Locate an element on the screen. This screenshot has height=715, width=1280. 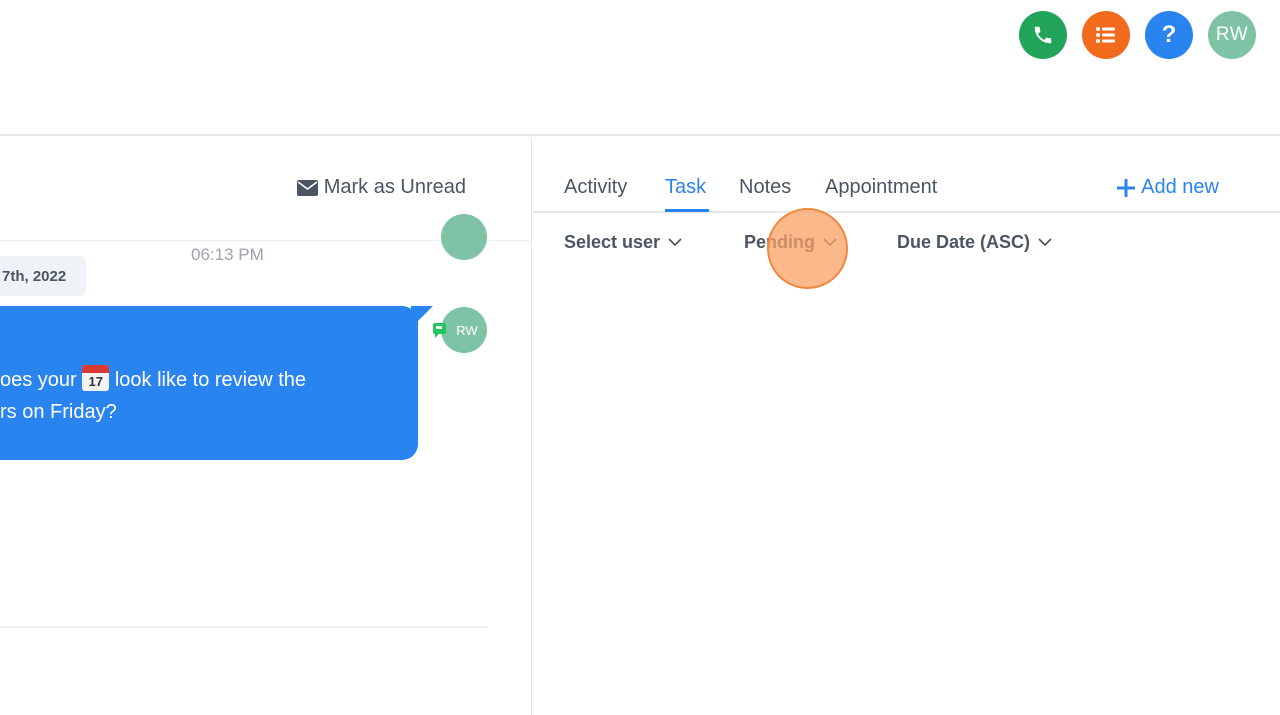
sms-channel-icon is located at coordinates (439, 330).